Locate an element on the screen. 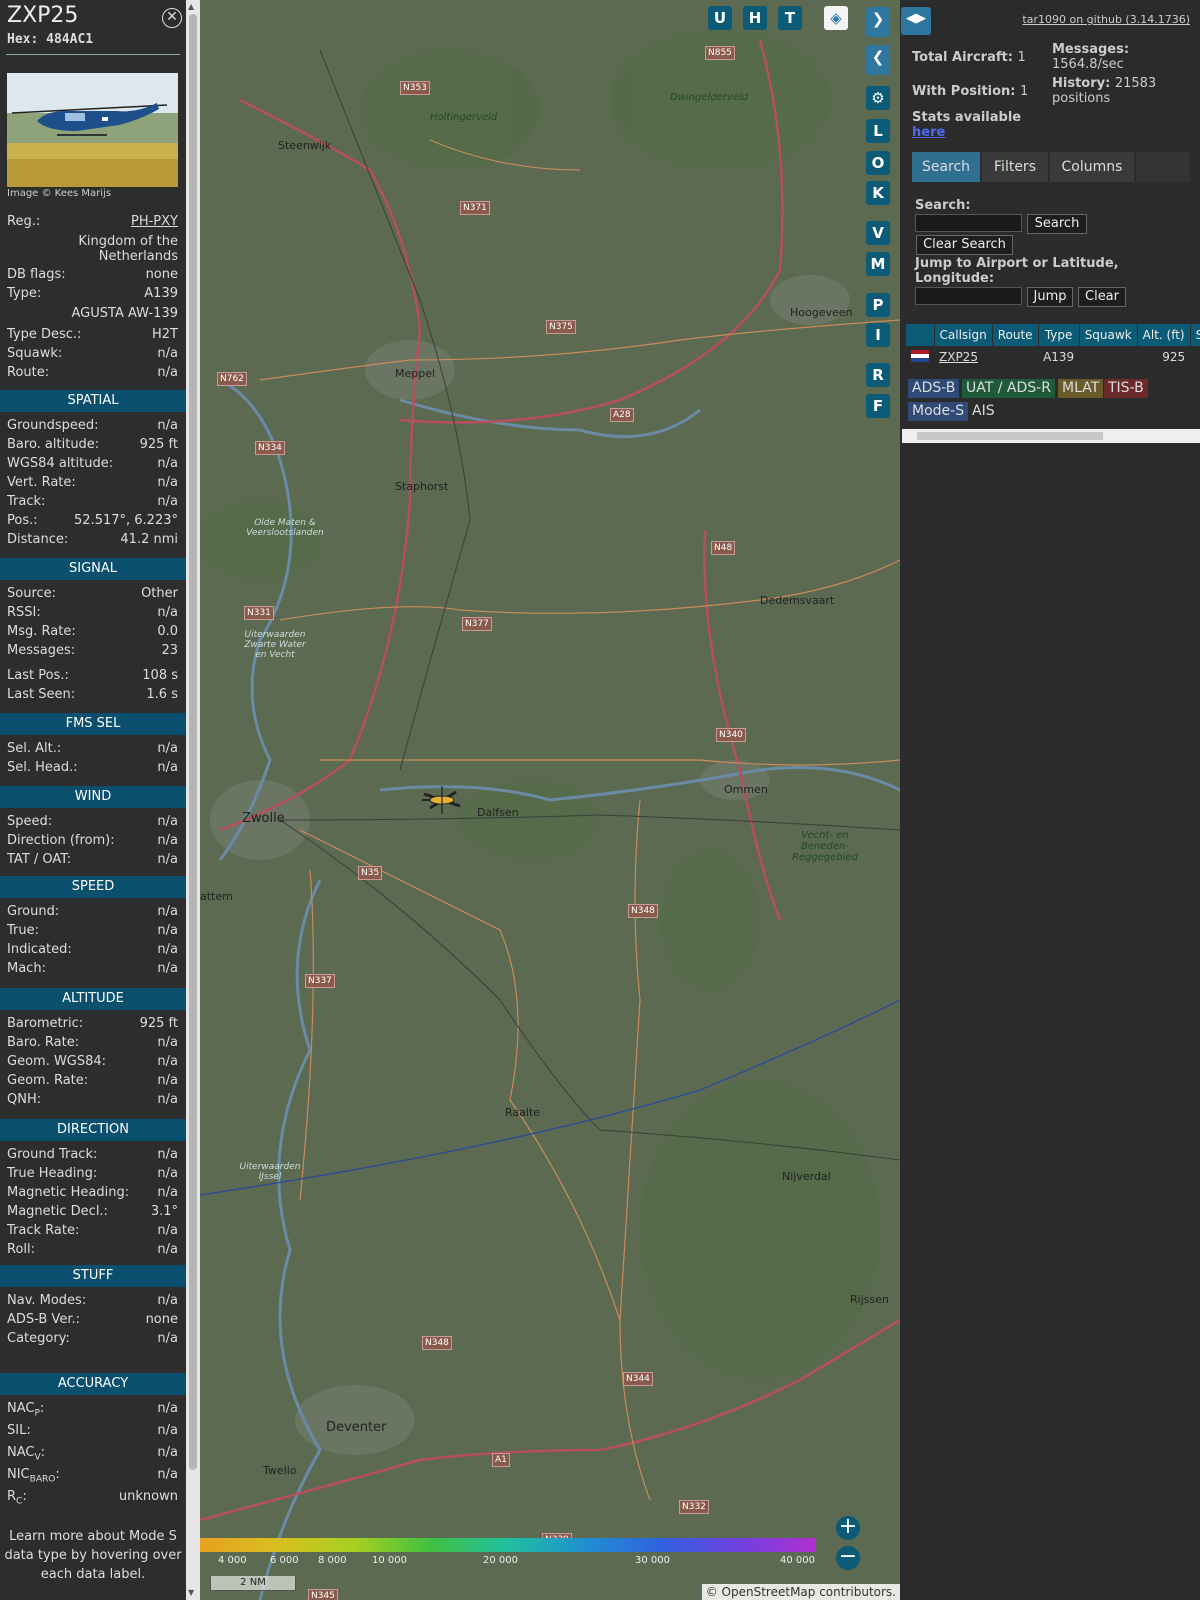 The width and height of the screenshot is (1200, 1600). source-chip-tisb: TIS-B is located at coordinates (1126, 388).